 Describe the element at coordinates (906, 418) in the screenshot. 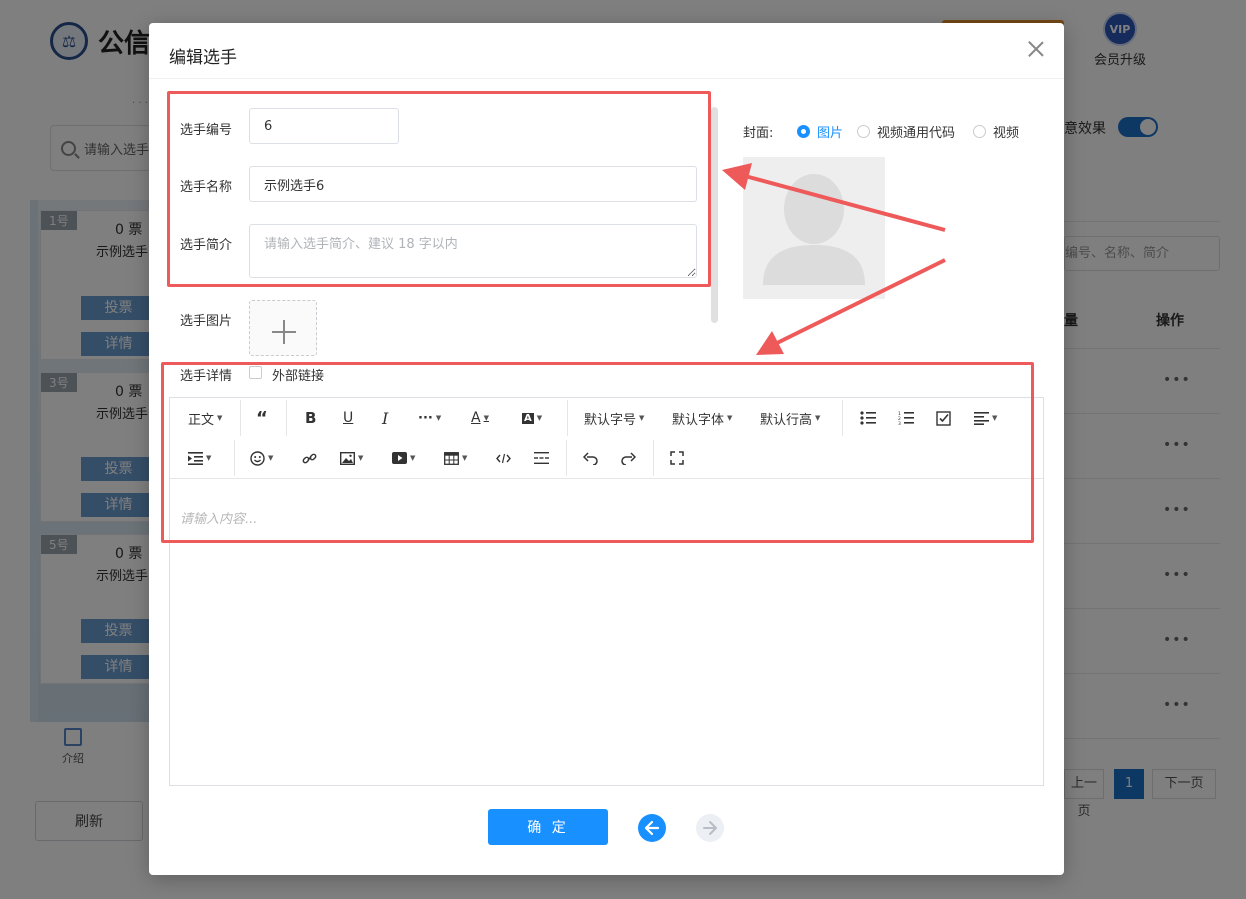

I see `numbered-list-icon: 123` at that location.